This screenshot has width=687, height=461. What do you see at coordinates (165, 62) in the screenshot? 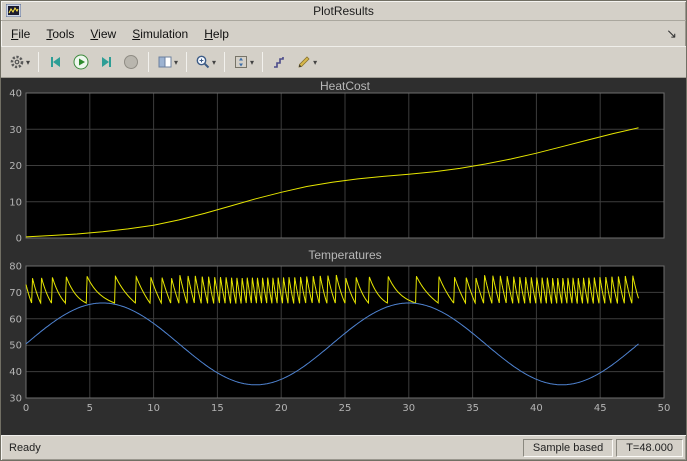
I see `layout-icon` at bounding box center [165, 62].